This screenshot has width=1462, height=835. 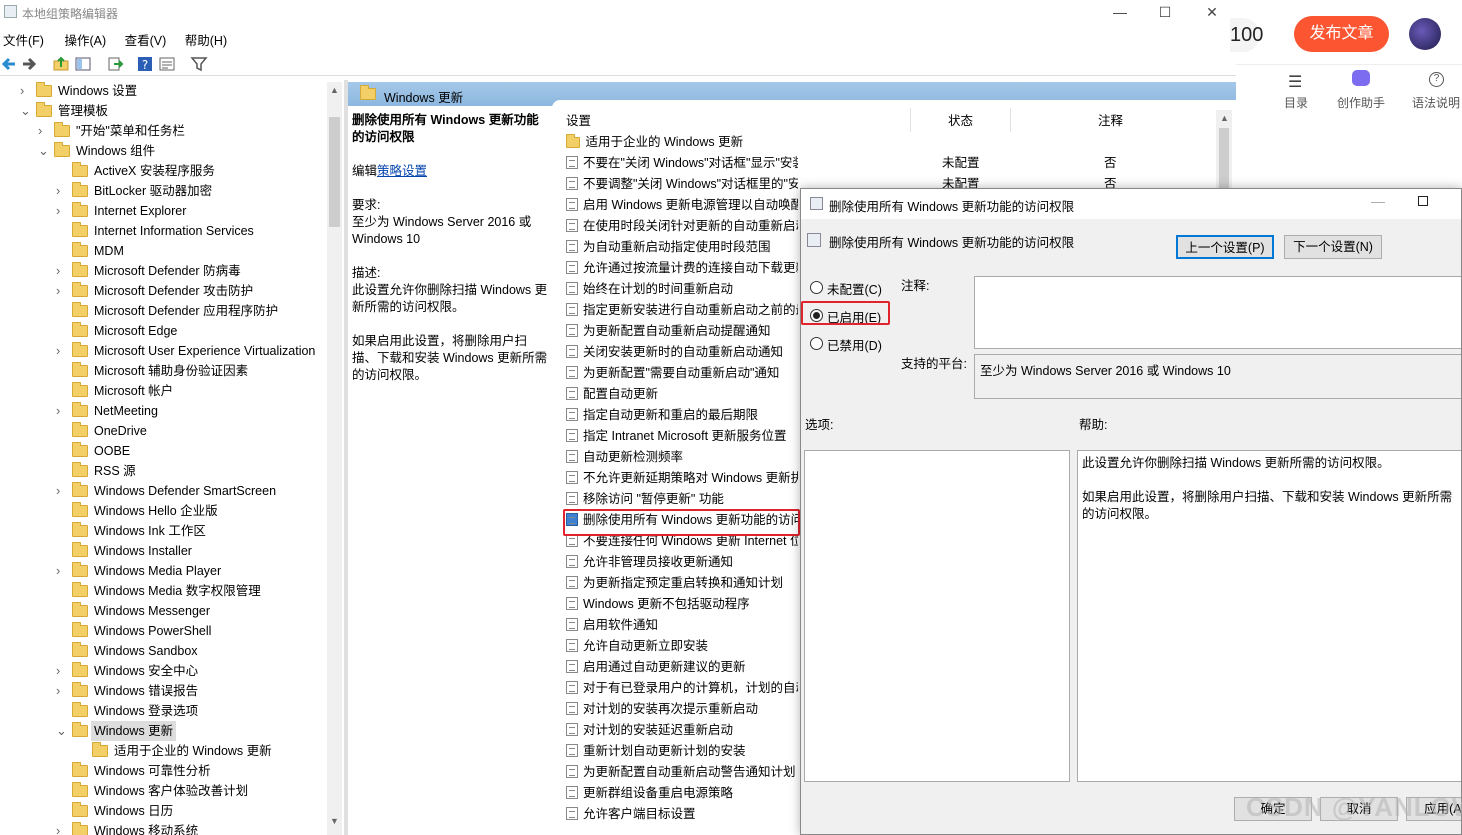 I want to click on scroll-down-icon: ▼, so click(x=334, y=821).